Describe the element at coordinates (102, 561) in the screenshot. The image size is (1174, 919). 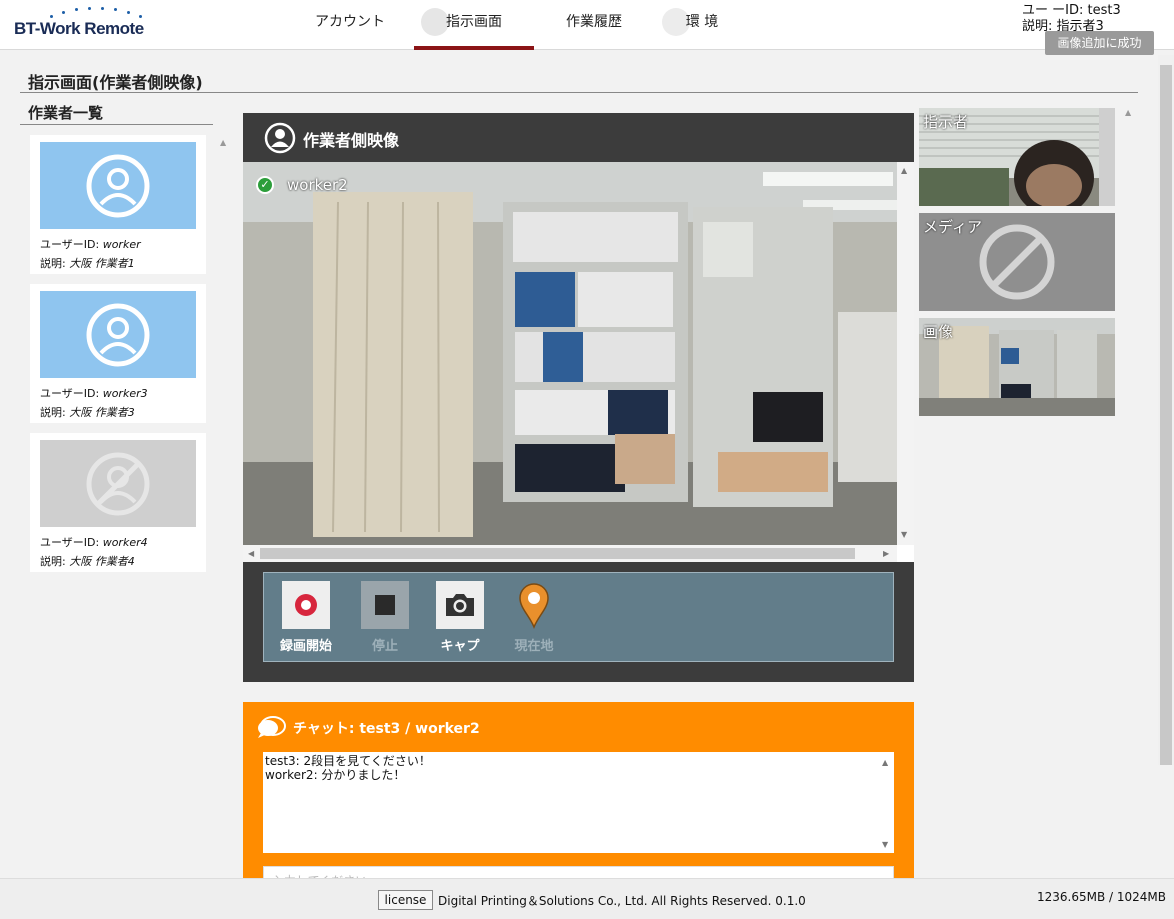
I see `worker-desc: 大阪 作業者4` at that location.